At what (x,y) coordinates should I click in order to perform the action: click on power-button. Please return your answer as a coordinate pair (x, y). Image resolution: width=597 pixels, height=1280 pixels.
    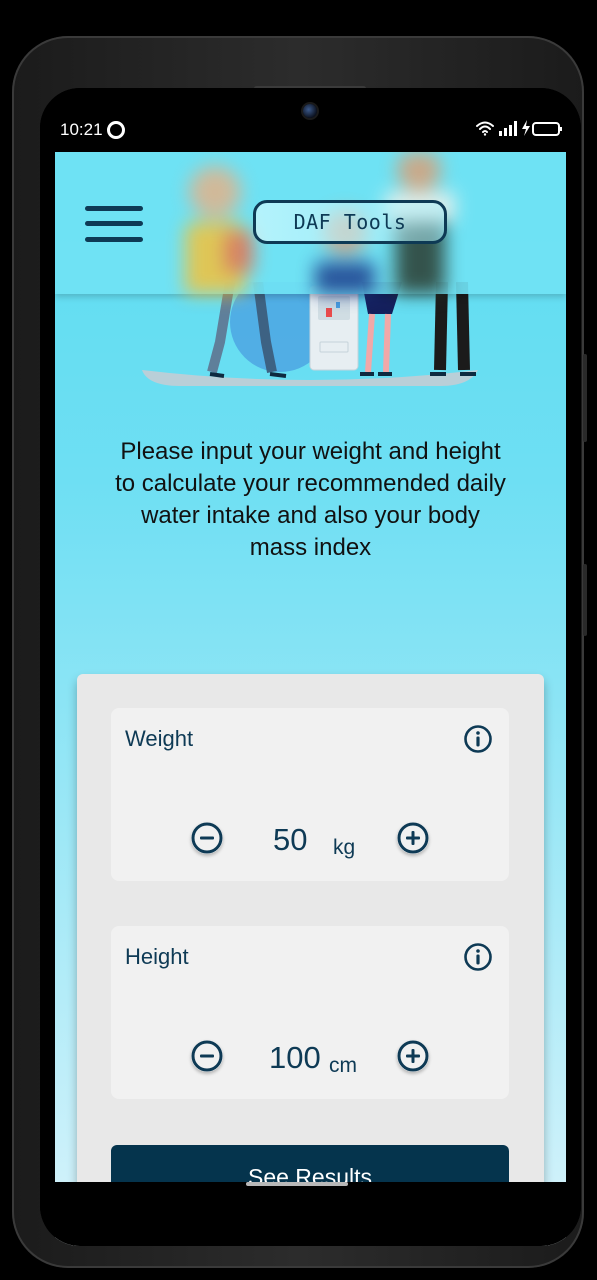
    Looking at the image, I should click on (585, 600).